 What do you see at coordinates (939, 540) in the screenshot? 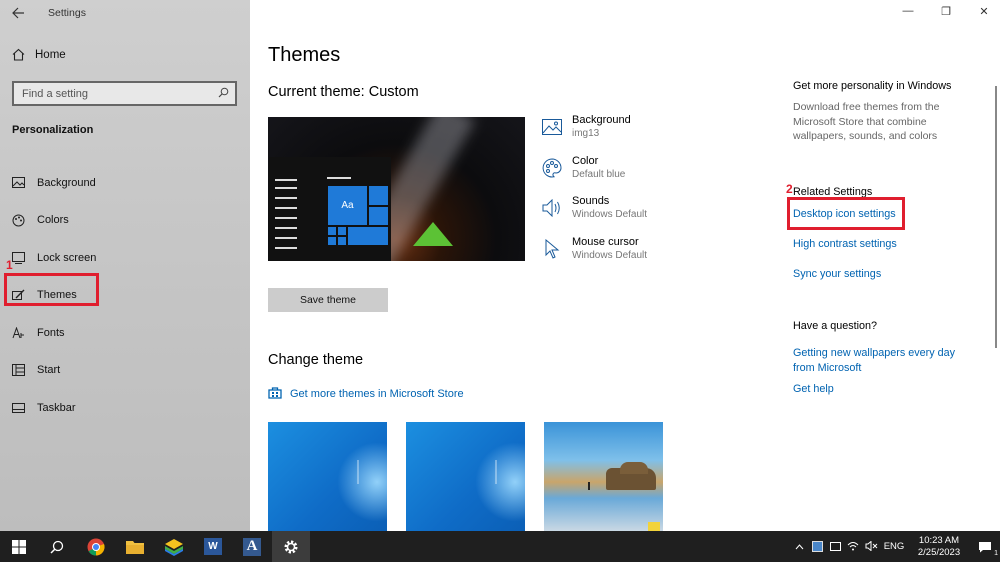
I see `clock-time: 10:23 AM` at bounding box center [939, 540].